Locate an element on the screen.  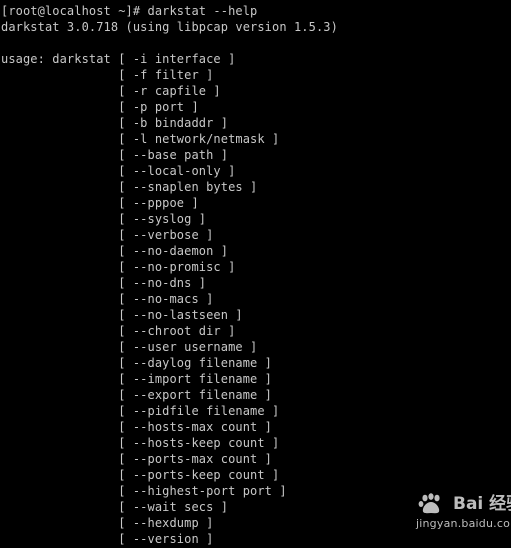
baidu-jingyan-watermark: Bai 经验 jingyan.baidu.com is located at coordinates (461, 513).